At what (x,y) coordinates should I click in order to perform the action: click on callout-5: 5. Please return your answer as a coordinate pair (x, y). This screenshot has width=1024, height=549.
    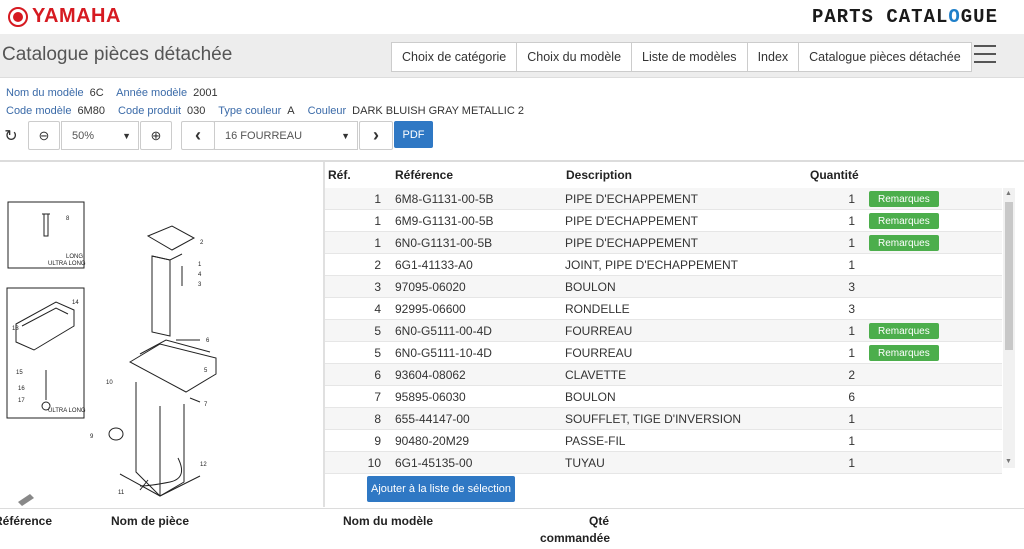
    Looking at the image, I should click on (206, 371).